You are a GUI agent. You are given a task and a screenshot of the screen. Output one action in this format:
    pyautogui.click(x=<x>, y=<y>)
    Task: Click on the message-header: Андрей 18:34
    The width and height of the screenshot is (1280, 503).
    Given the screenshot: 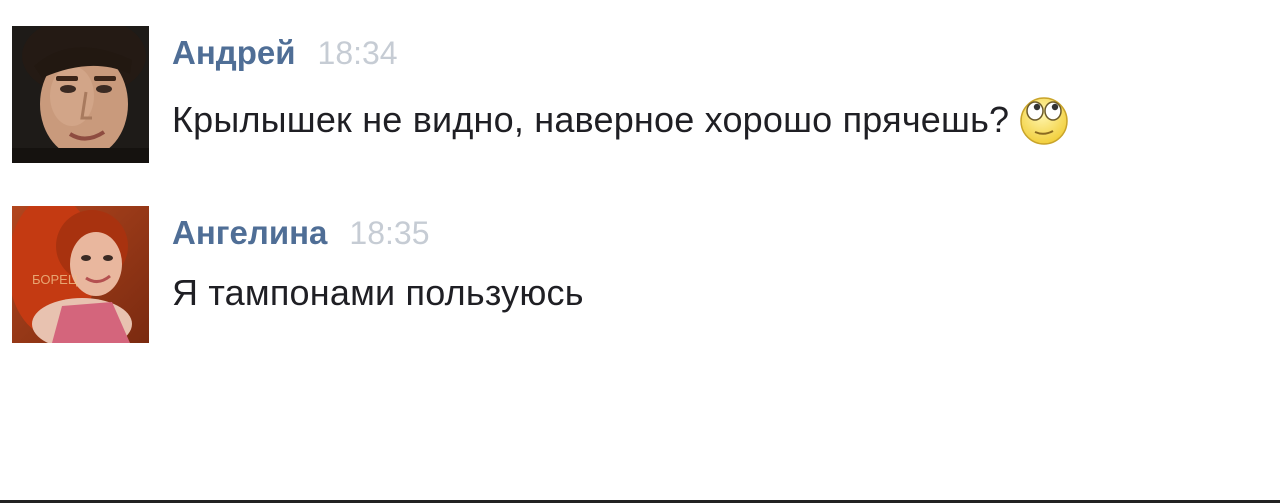 What is the action you would take?
    pyautogui.click(x=285, y=56)
    